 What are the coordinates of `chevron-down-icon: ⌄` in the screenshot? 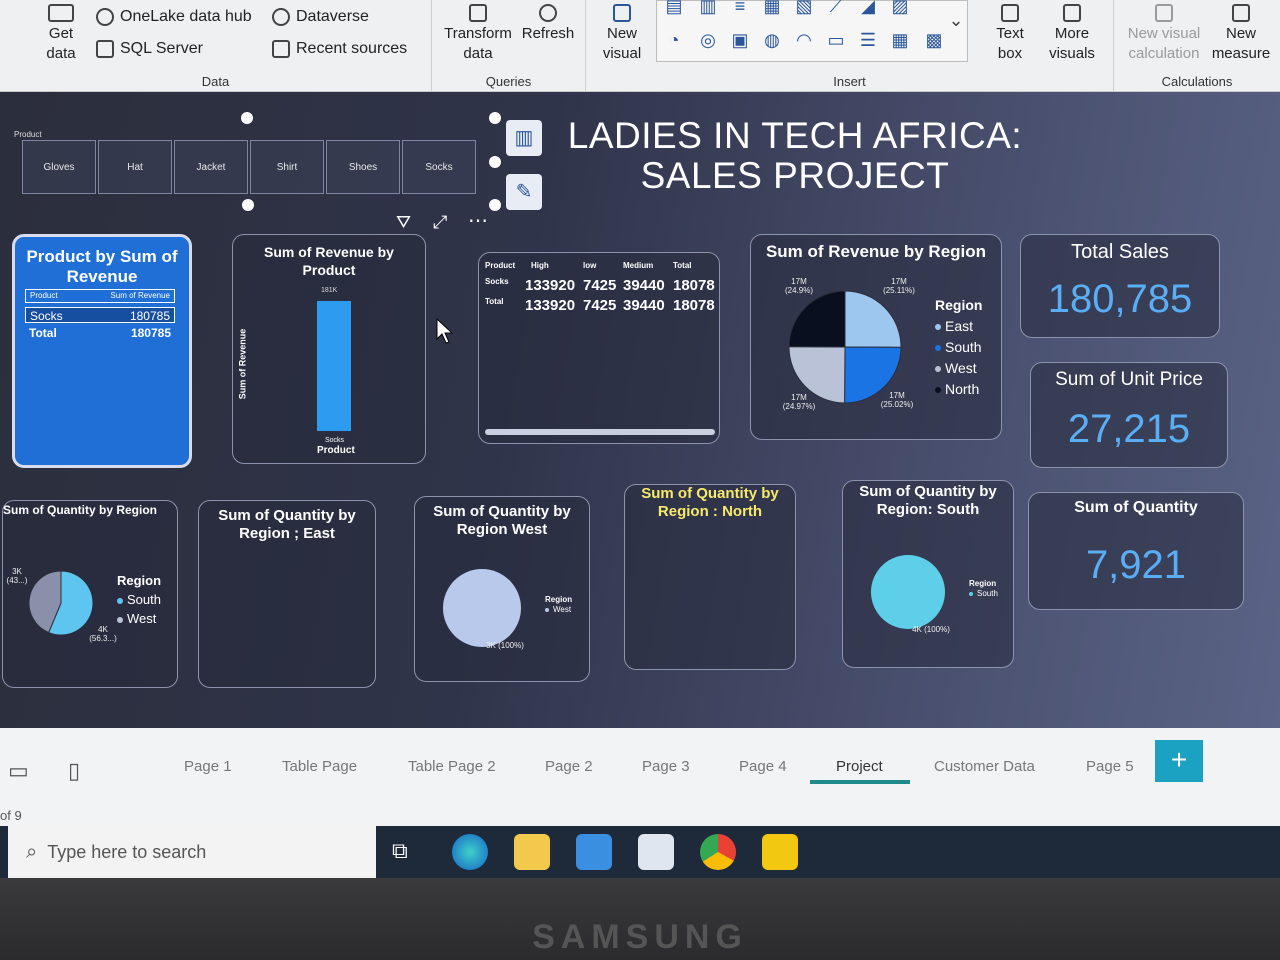 It's located at (956, 20).